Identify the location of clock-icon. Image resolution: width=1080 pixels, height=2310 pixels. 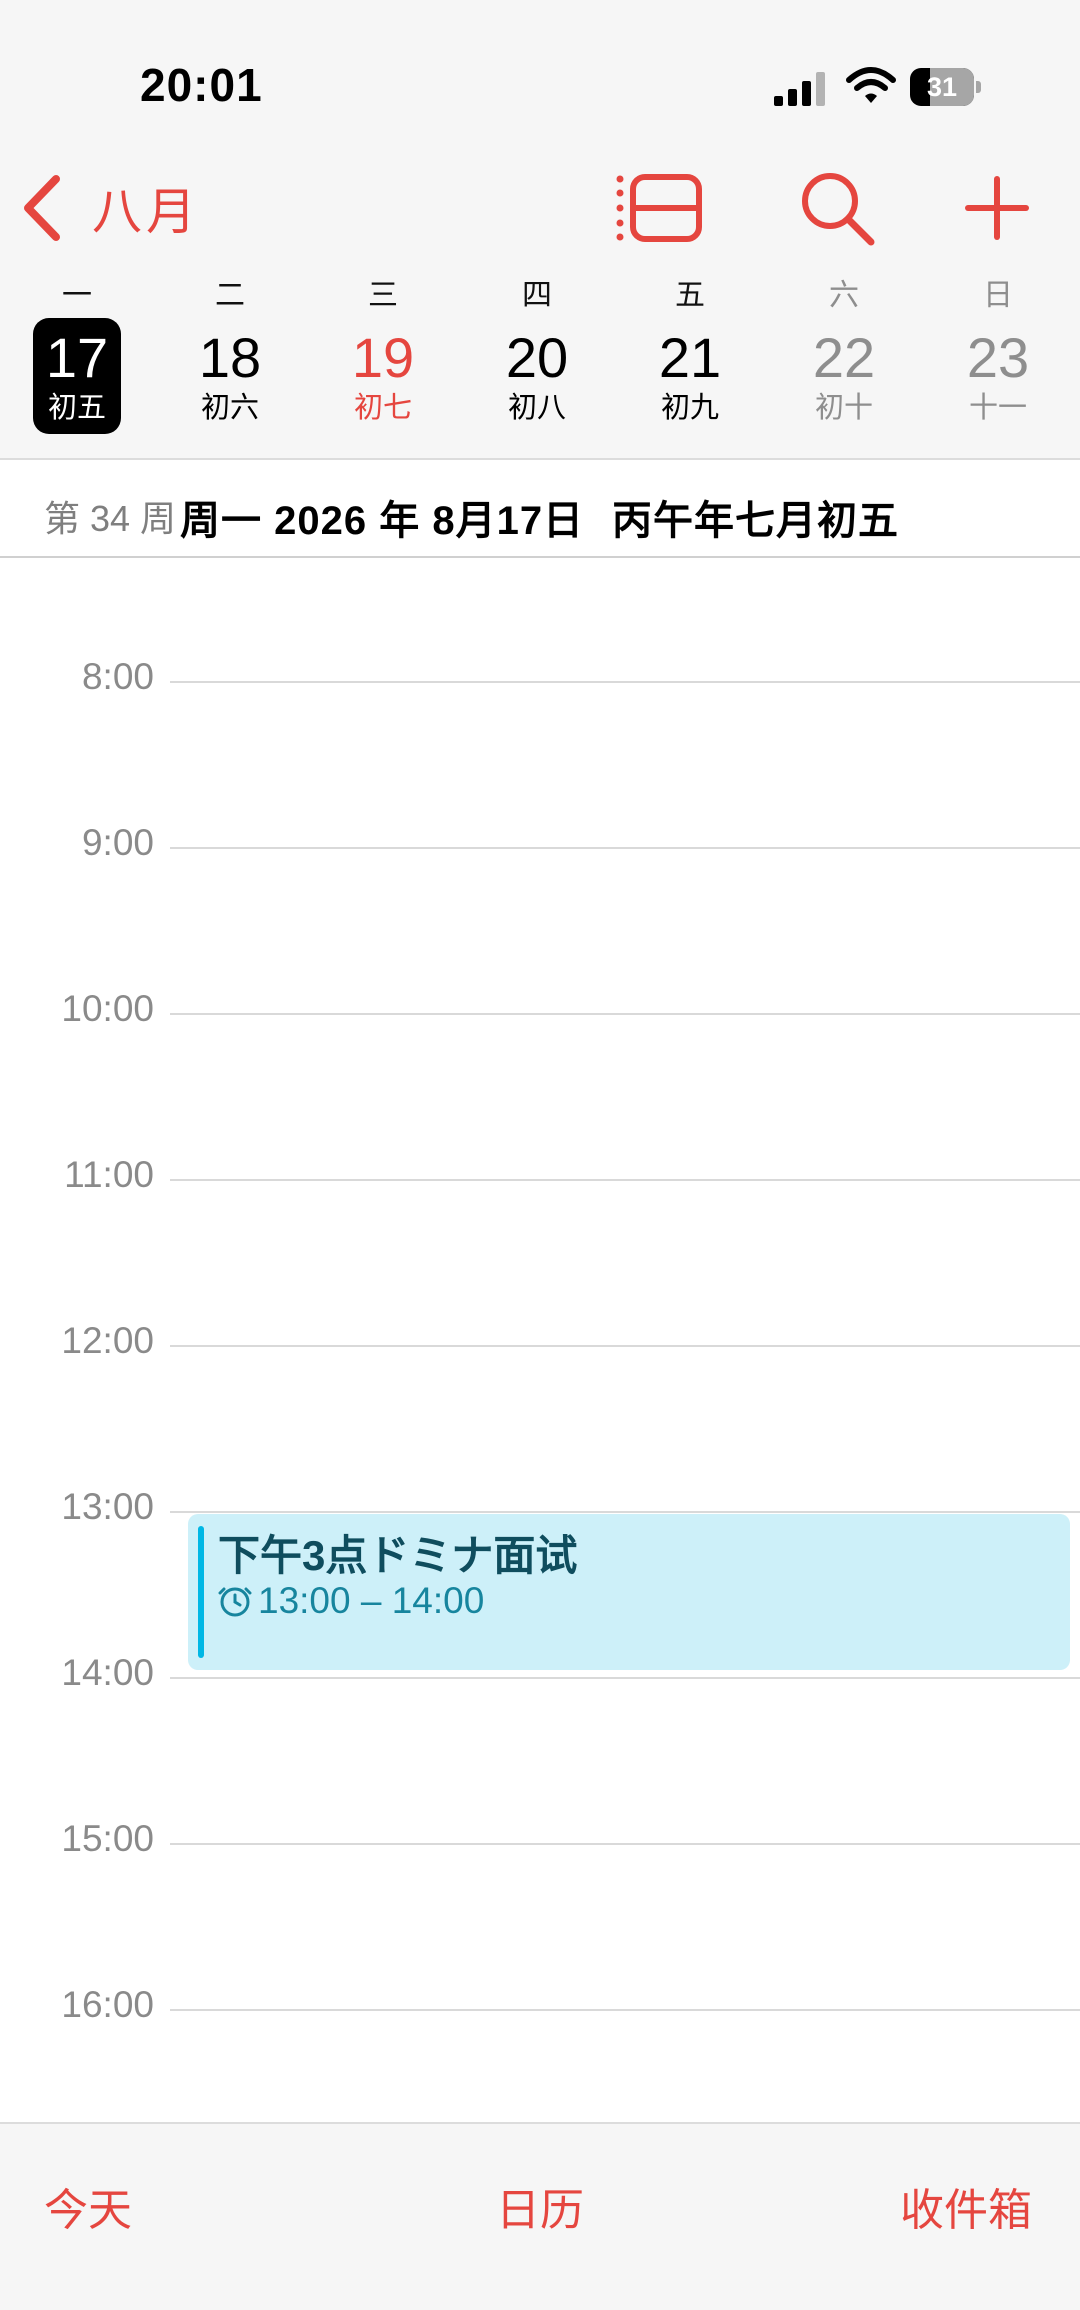
(235, 1602).